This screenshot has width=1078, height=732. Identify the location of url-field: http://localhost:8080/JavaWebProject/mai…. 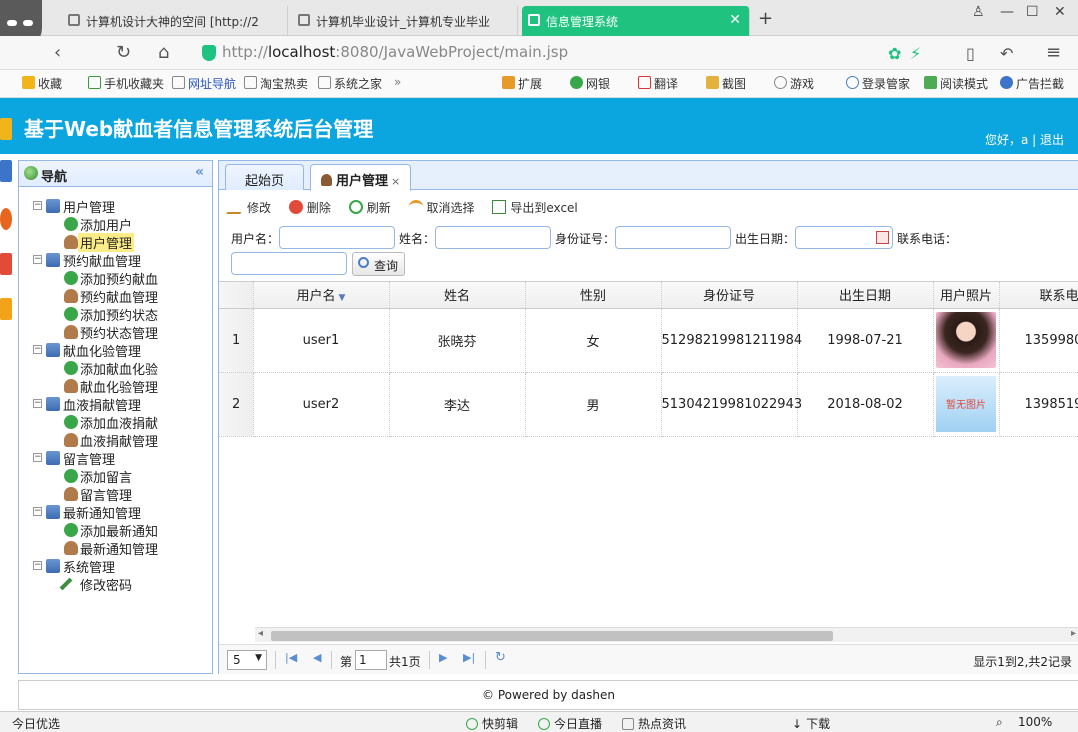
(537, 53).